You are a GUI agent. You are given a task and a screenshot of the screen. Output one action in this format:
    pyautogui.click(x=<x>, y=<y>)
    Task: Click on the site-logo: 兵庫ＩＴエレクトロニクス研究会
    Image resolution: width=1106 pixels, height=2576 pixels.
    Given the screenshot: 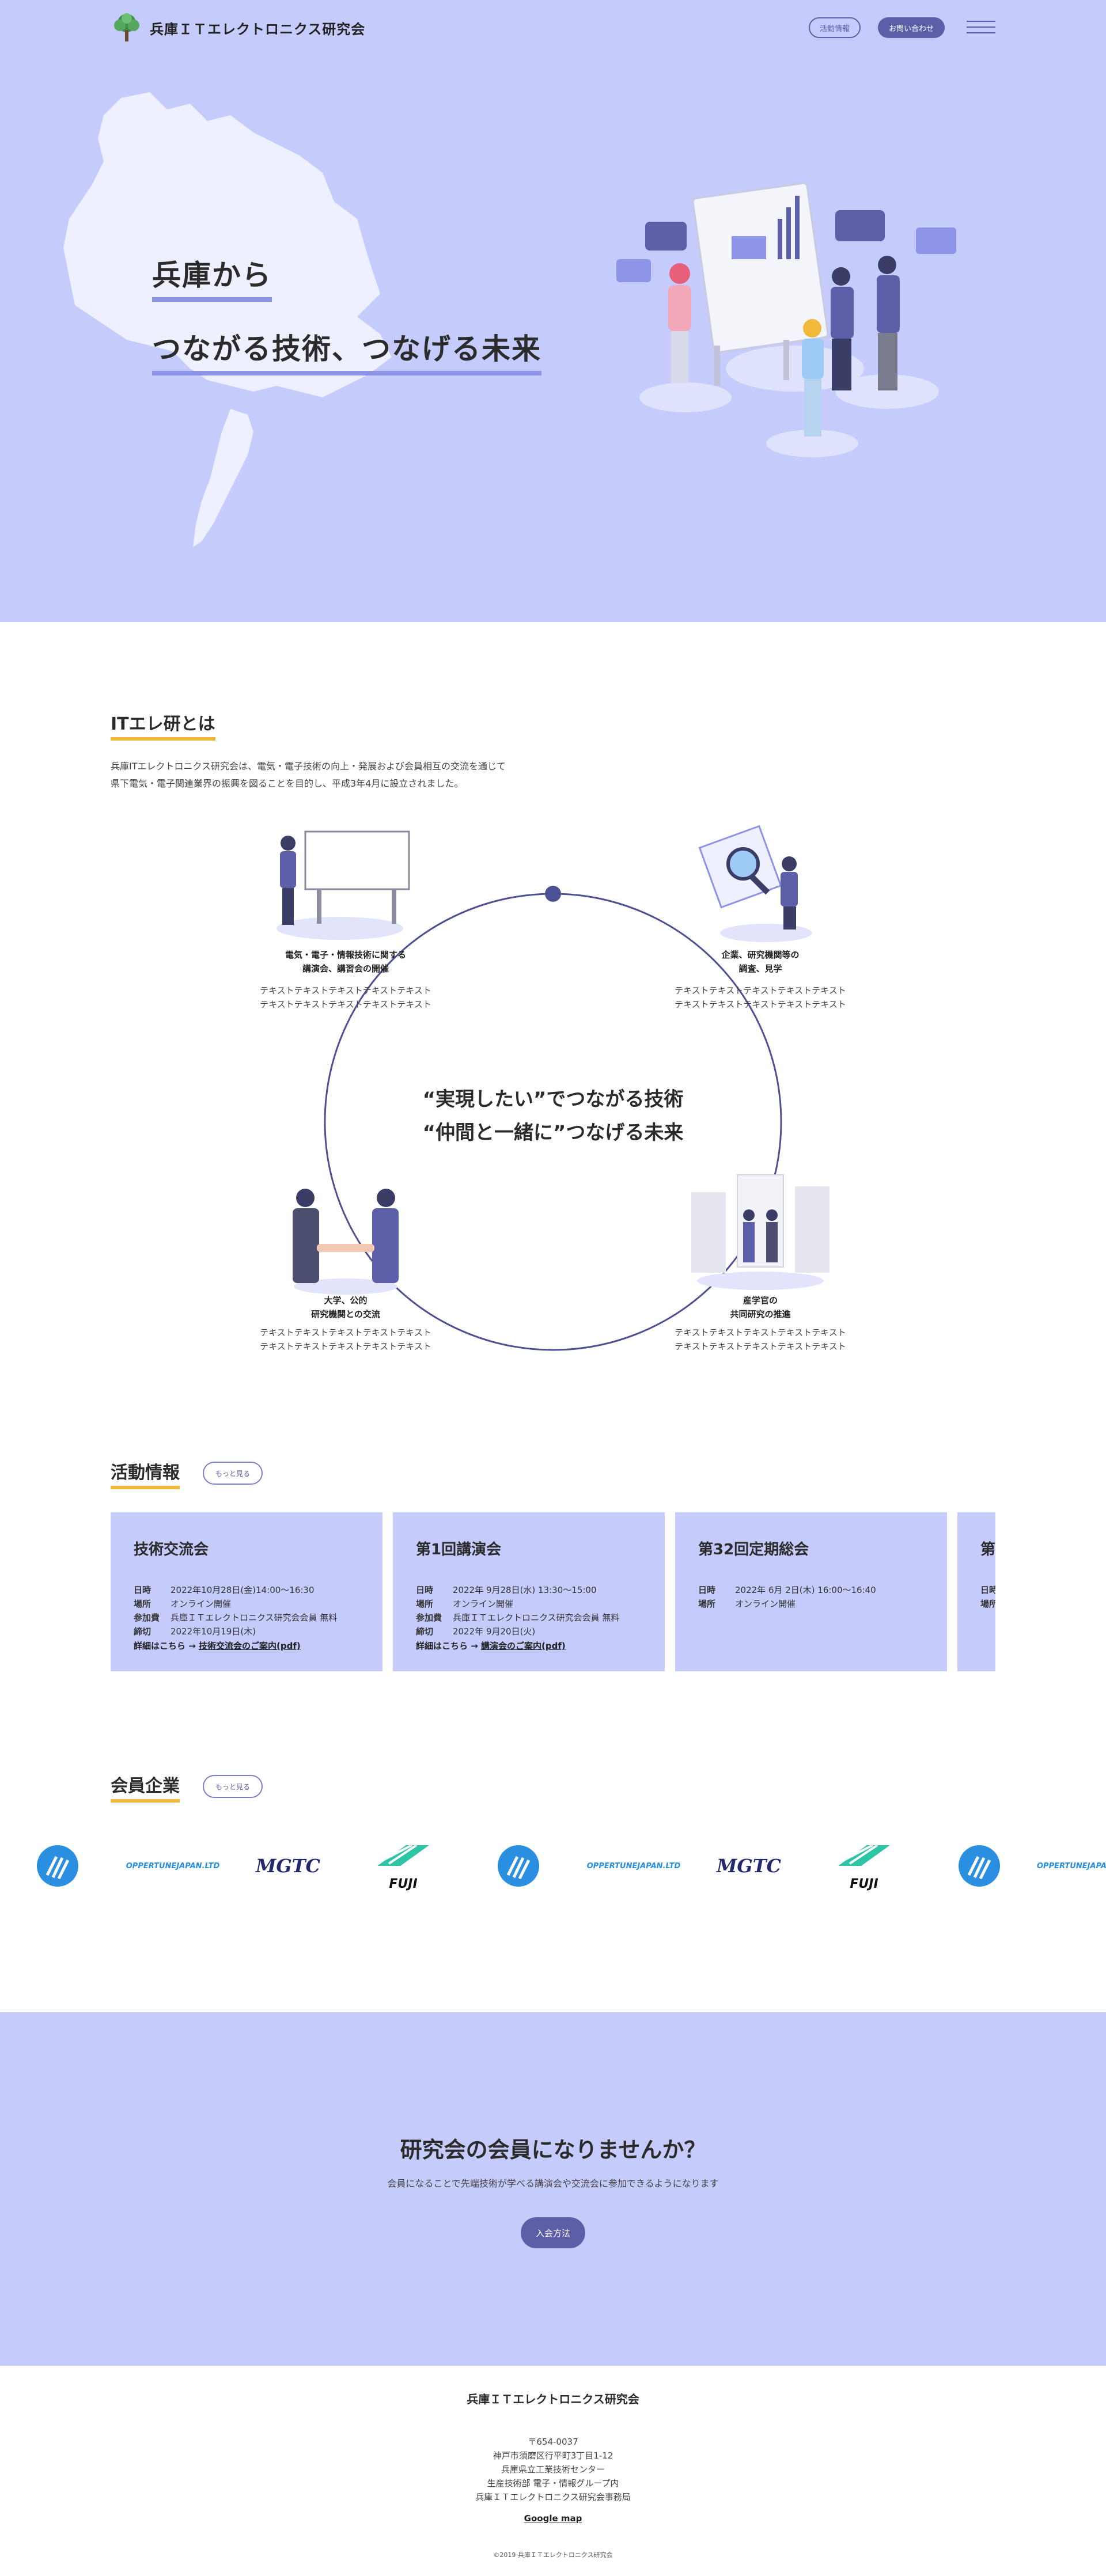 What is the action you would take?
    pyautogui.click(x=238, y=28)
    